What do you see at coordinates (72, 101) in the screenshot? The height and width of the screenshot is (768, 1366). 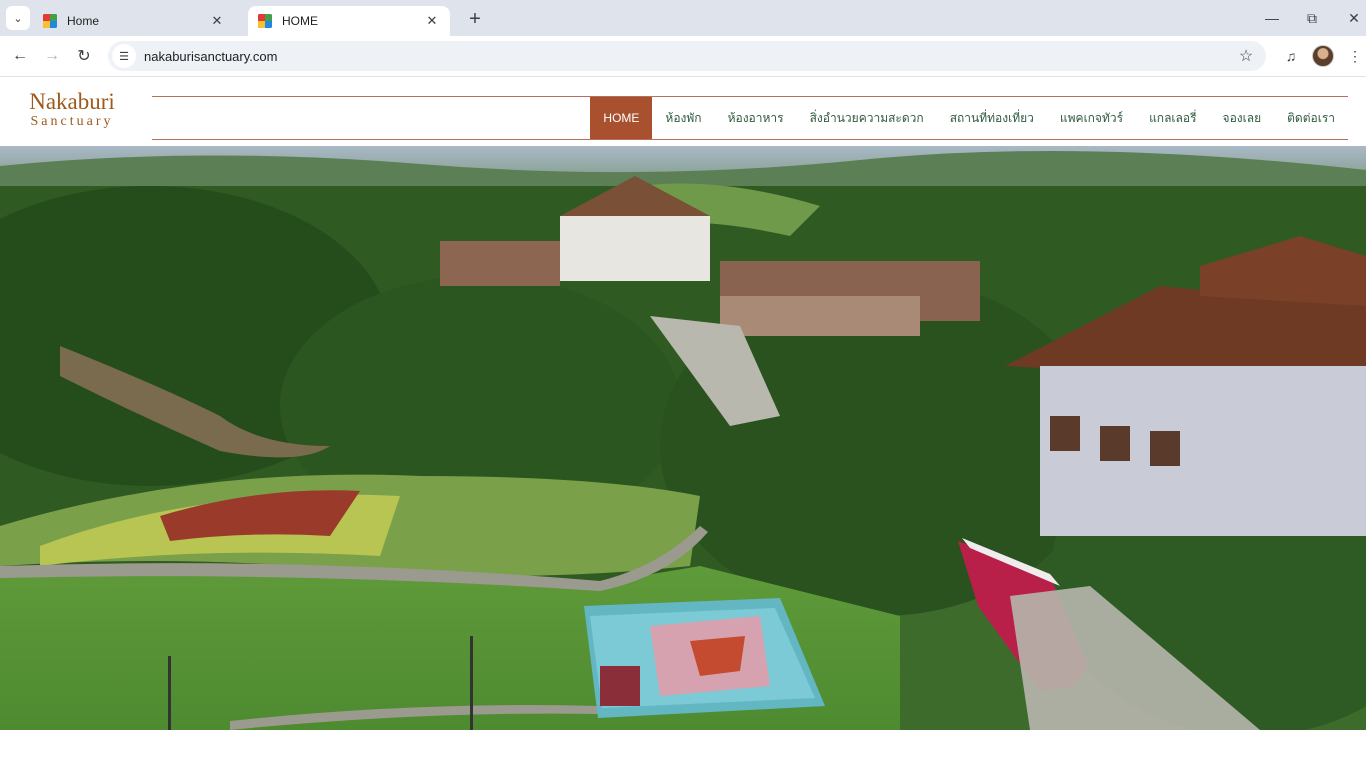 I see `logo-main-text: Nakaburi` at bounding box center [72, 101].